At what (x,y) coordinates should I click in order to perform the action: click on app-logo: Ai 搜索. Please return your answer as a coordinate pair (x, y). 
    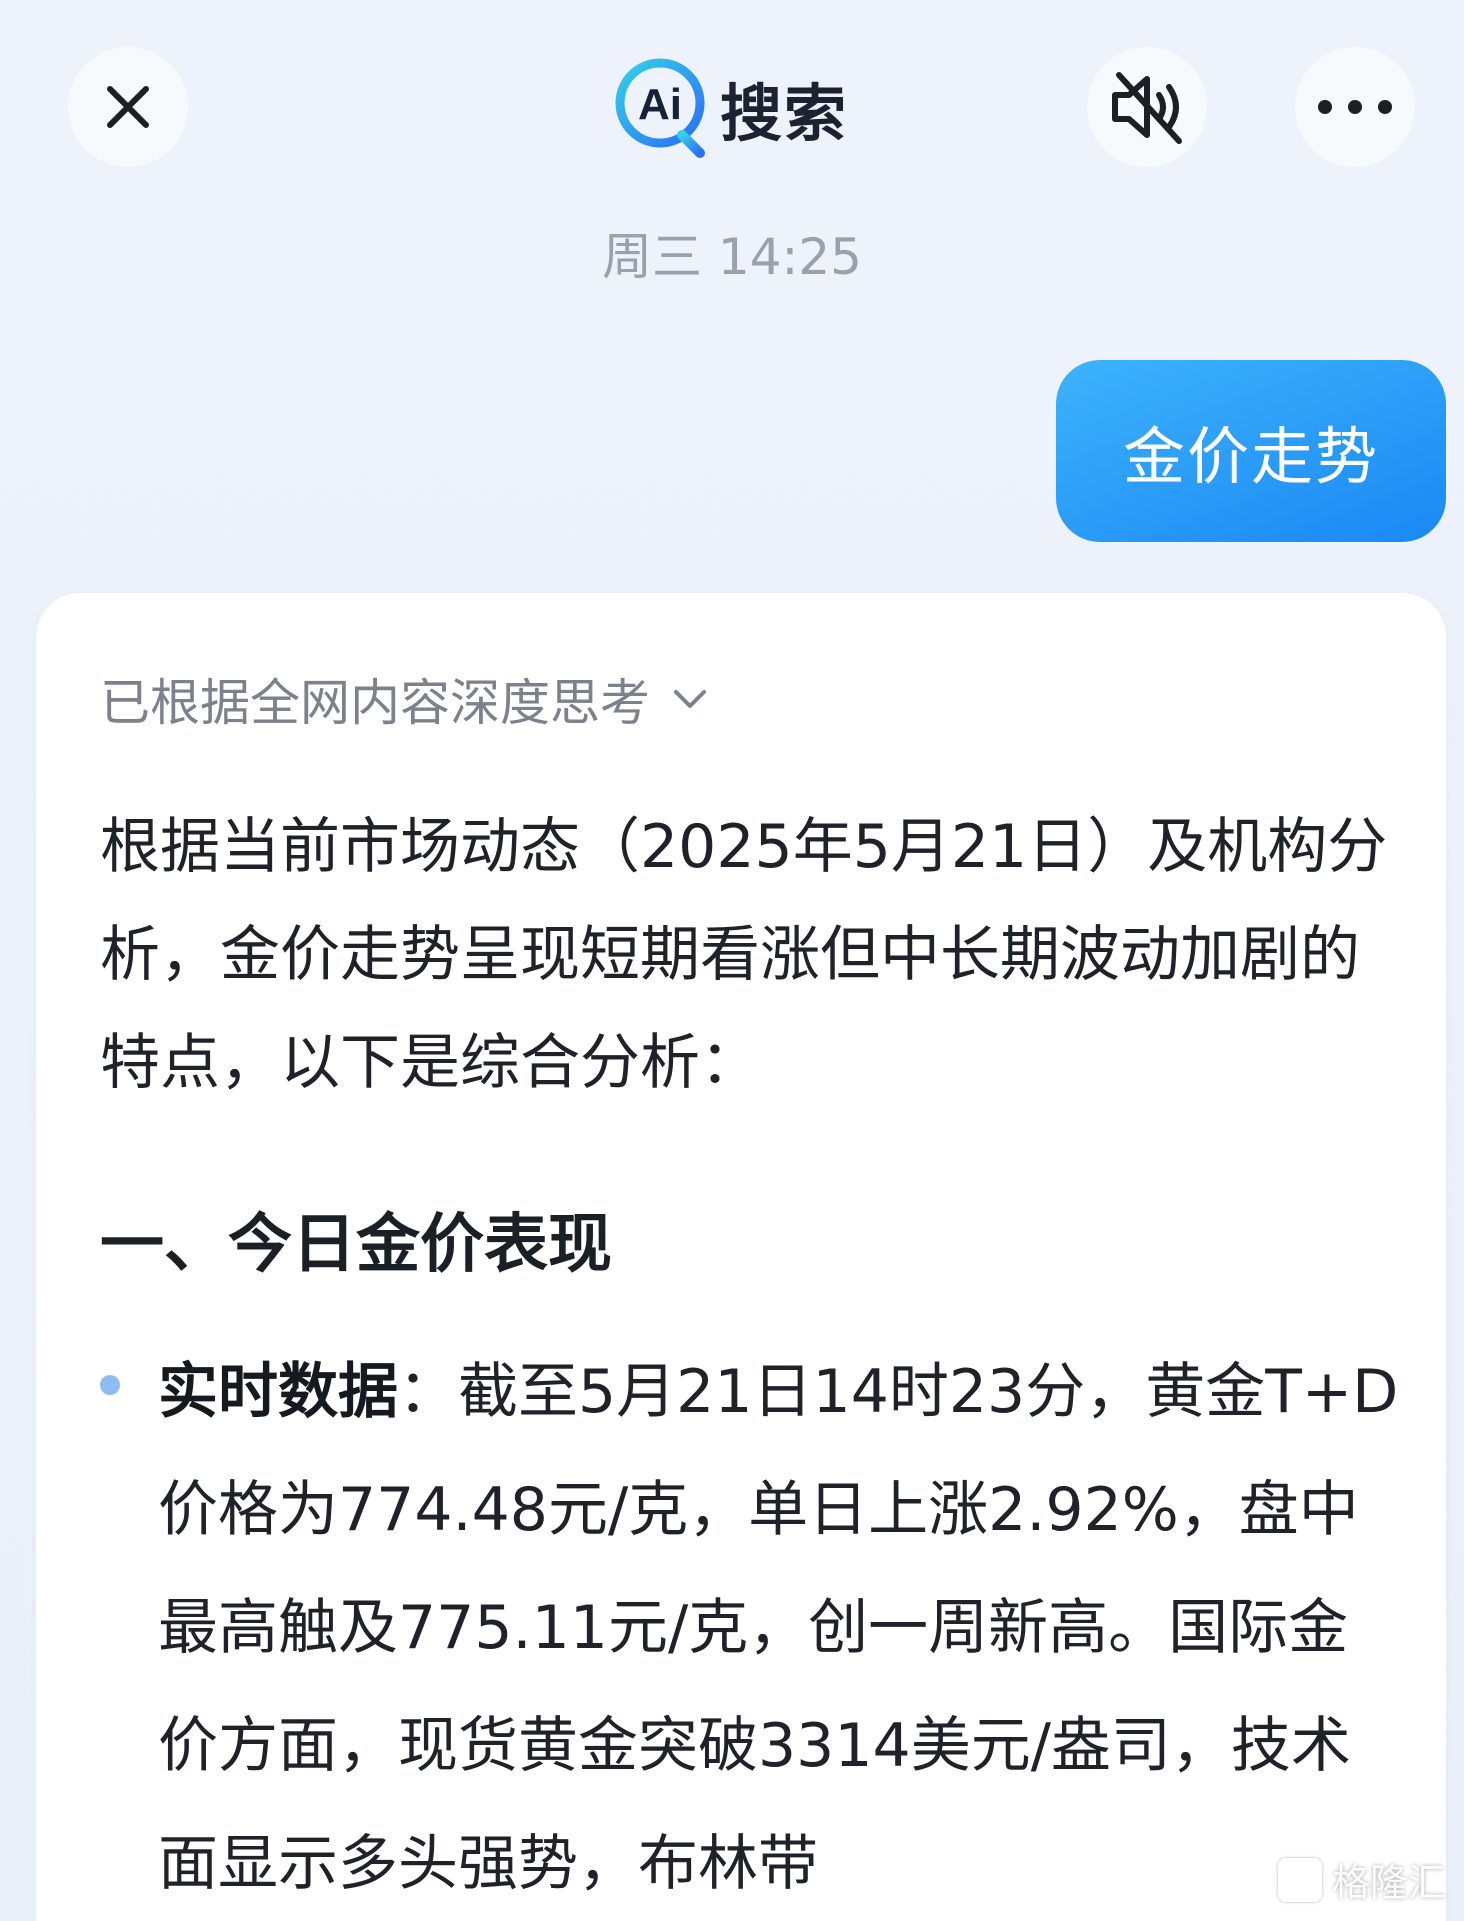
    Looking at the image, I should click on (730, 108).